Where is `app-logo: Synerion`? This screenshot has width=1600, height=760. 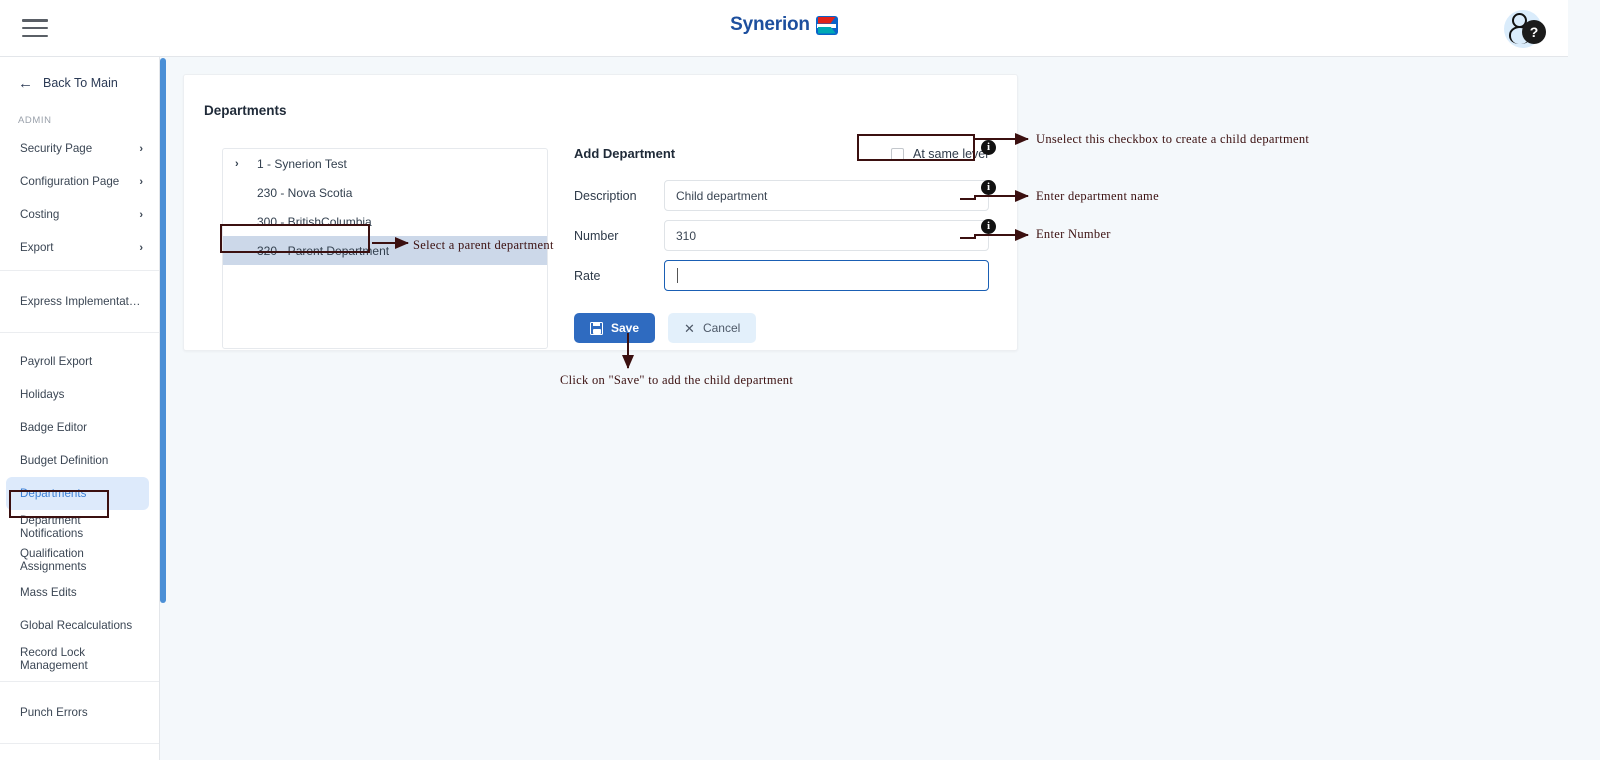
app-logo: Synerion is located at coordinates (784, 25).